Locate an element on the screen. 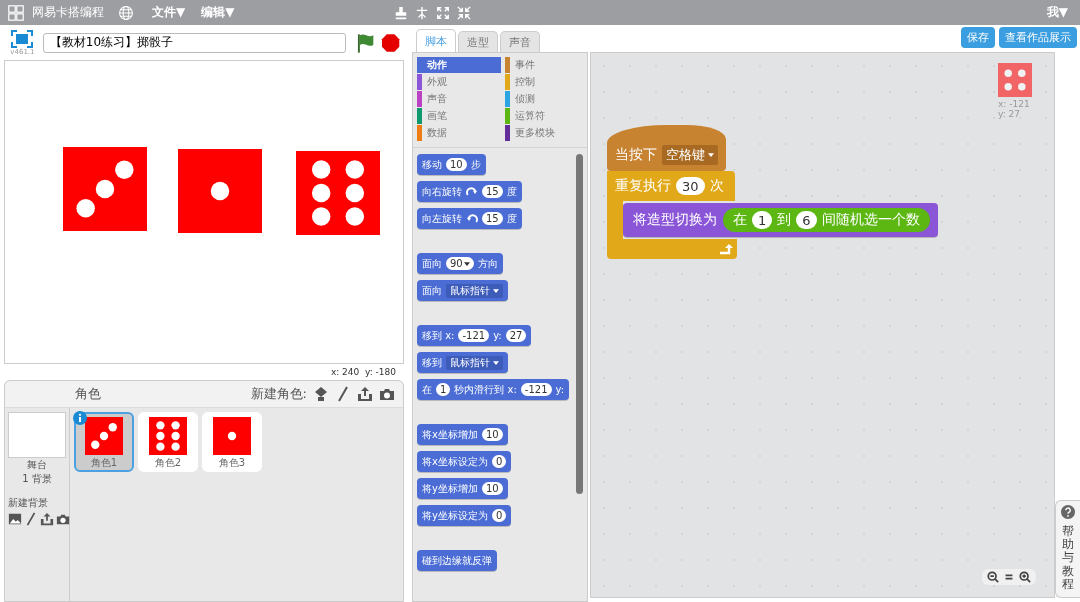  code-block: 将造型切换为 在 1 到 6 间随机选一个数 is located at coordinates (780, 220).